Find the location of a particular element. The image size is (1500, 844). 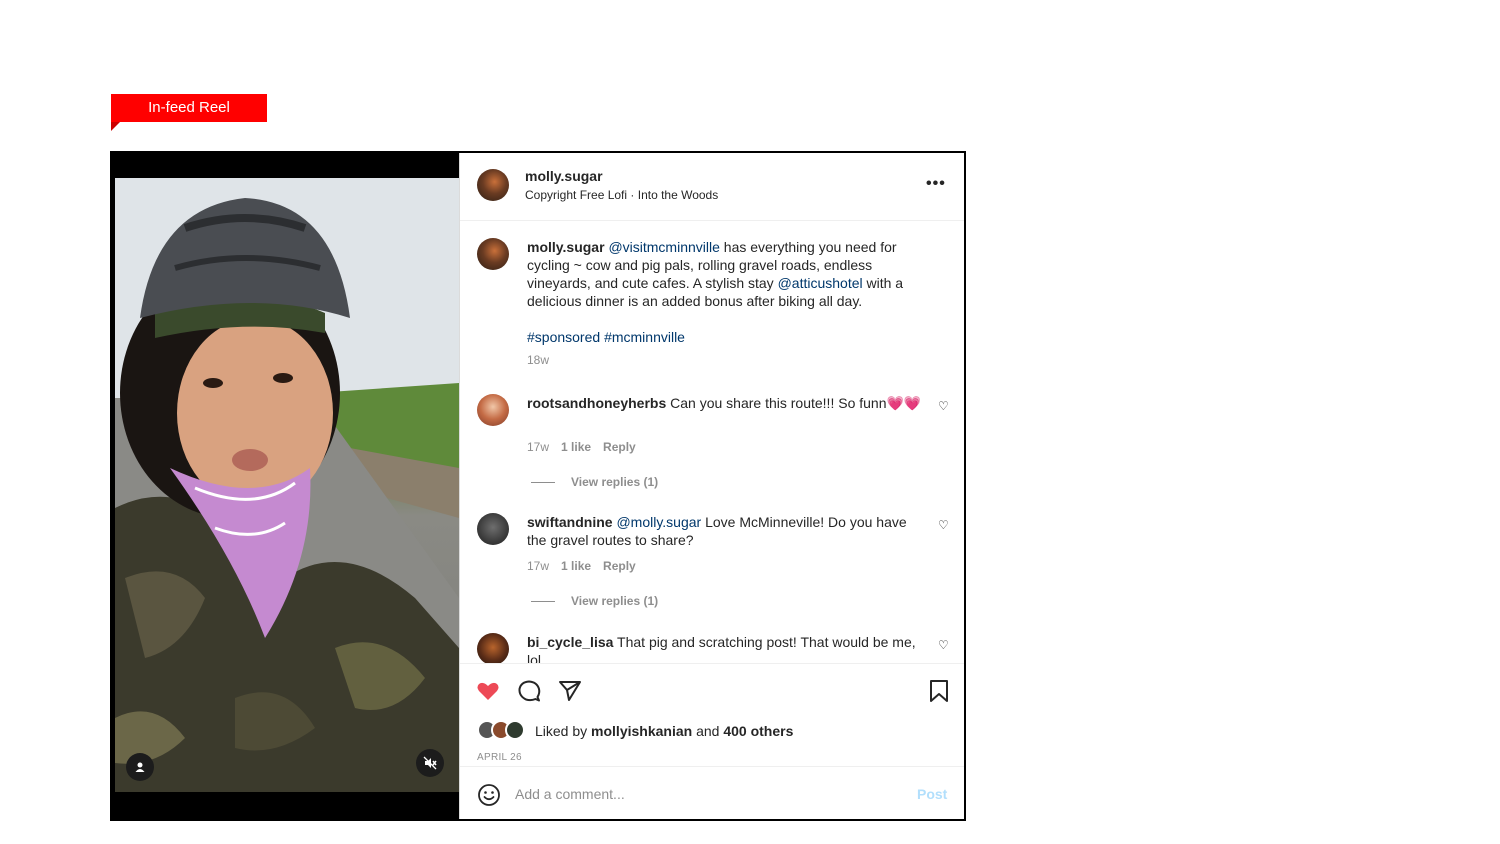

comment-username: rootsandhoneyherbs is located at coordinates (596, 403).